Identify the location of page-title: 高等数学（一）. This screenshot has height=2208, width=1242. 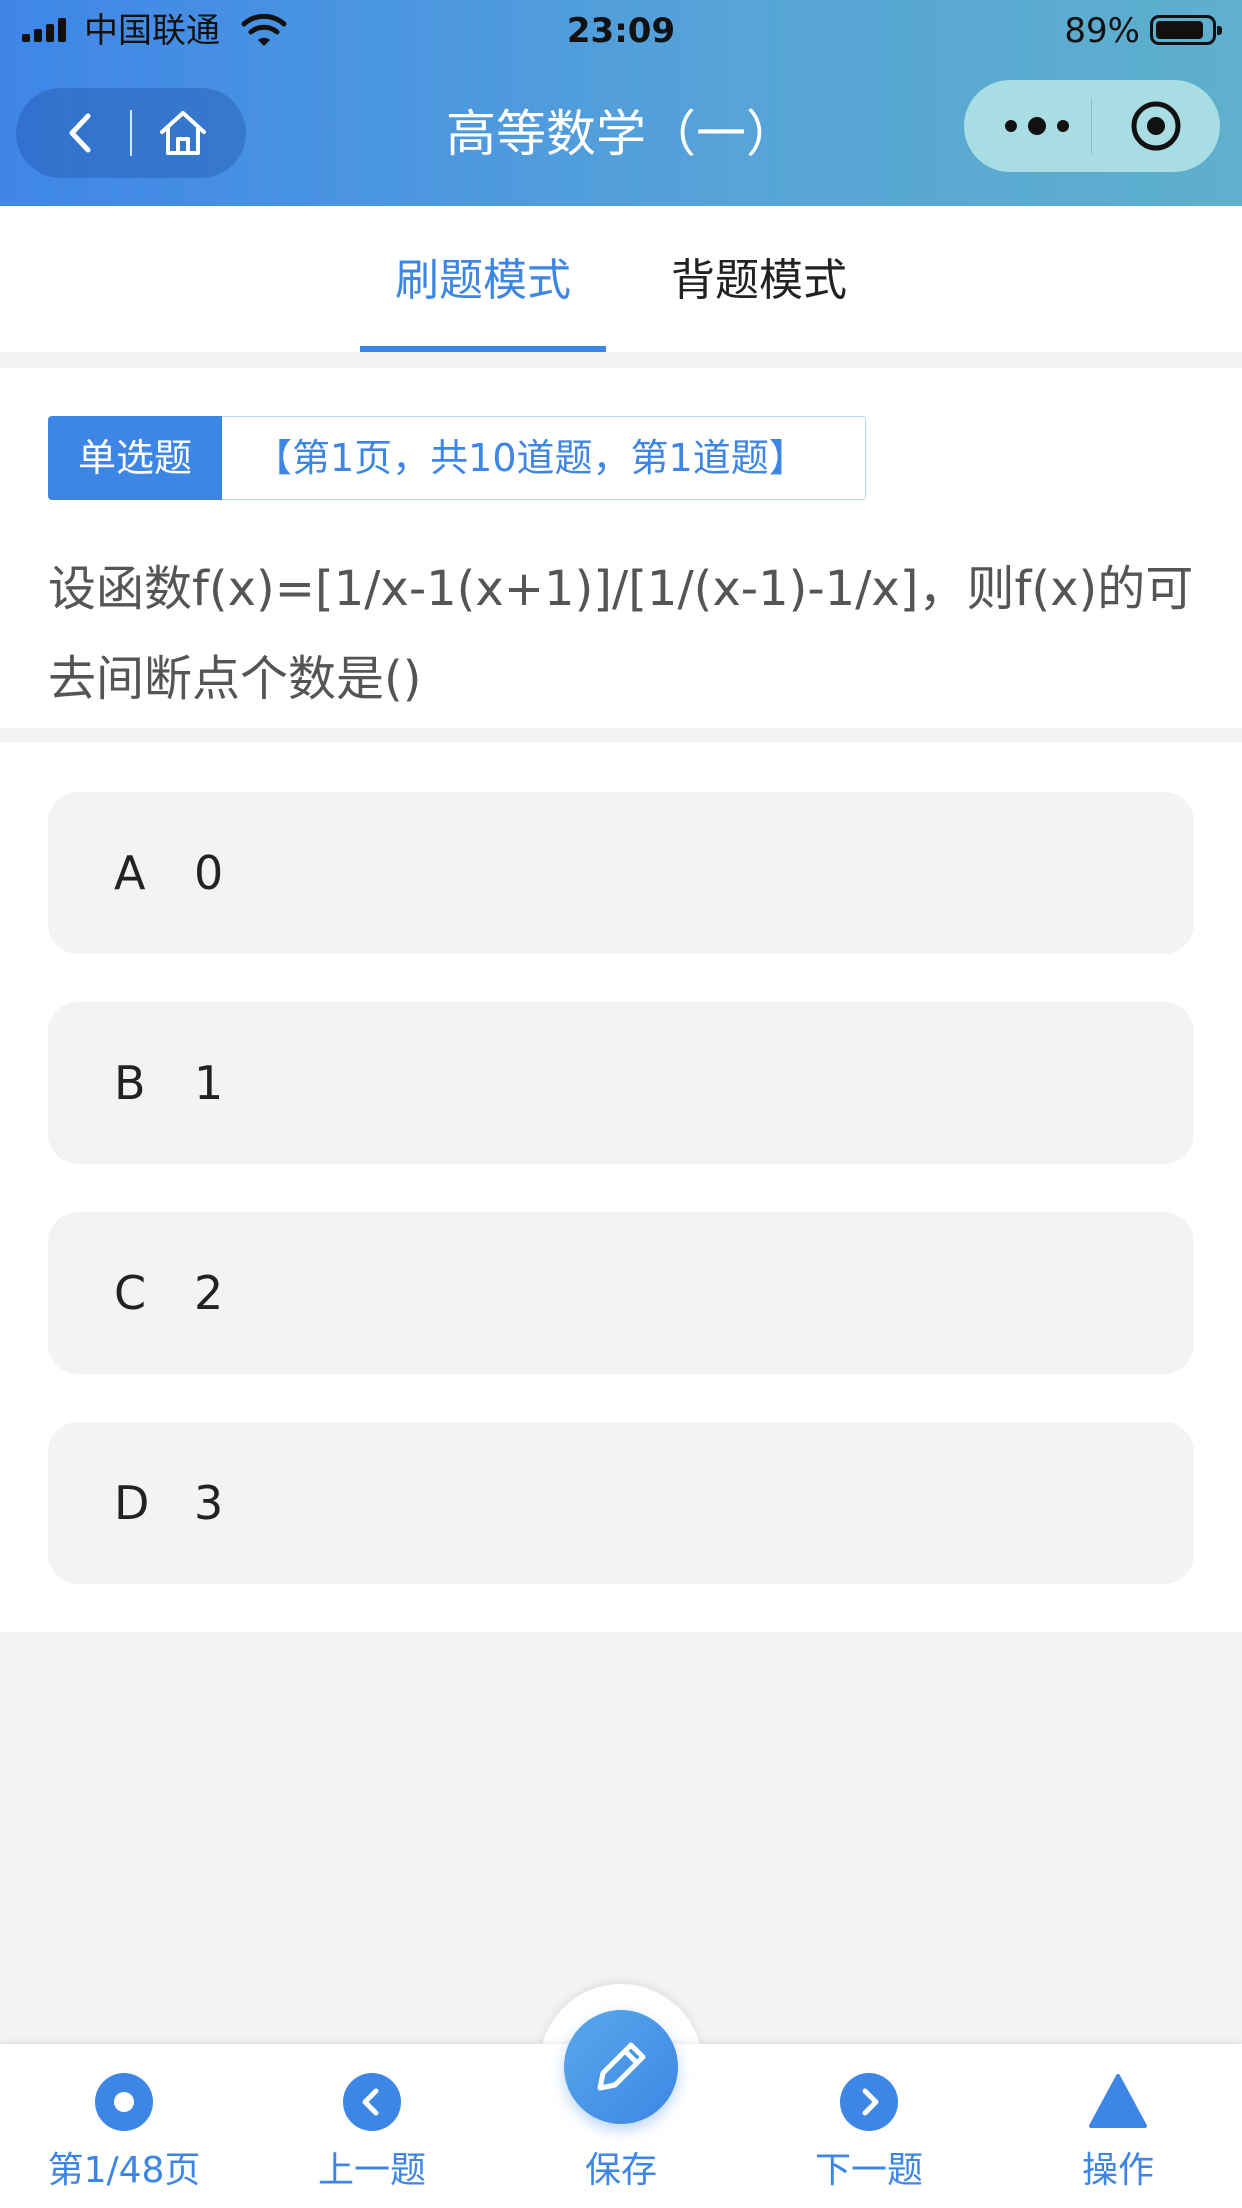
(621, 134).